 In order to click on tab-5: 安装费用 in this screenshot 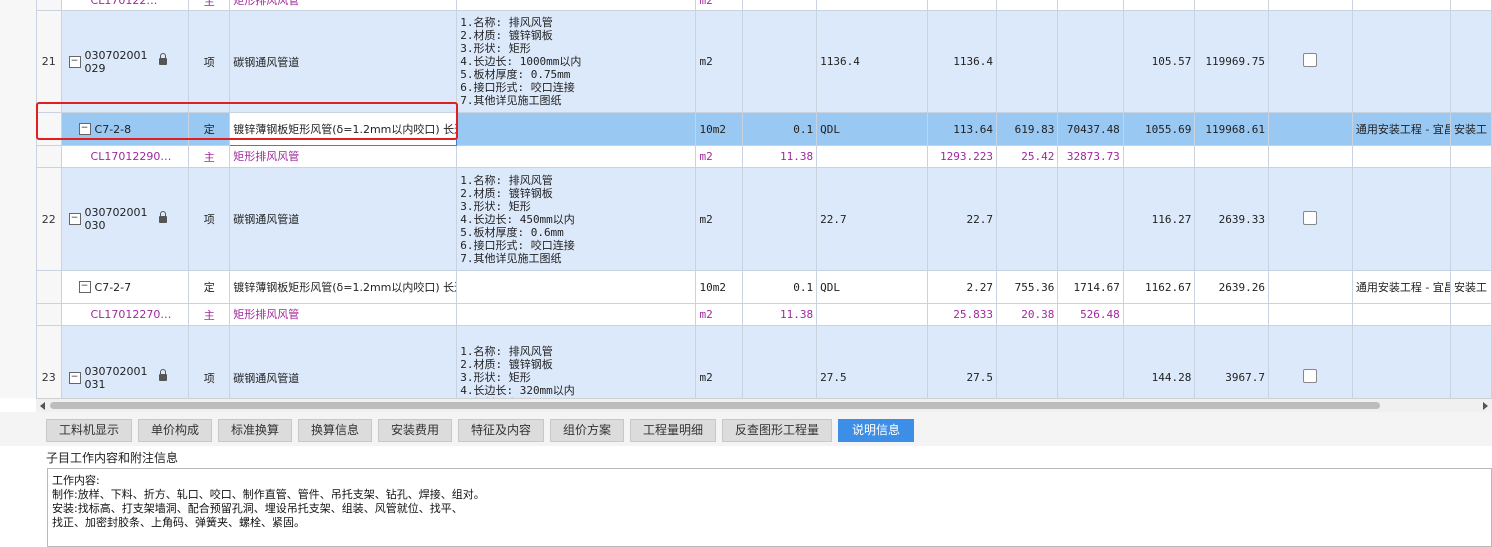, I will do `click(415, 430)`.